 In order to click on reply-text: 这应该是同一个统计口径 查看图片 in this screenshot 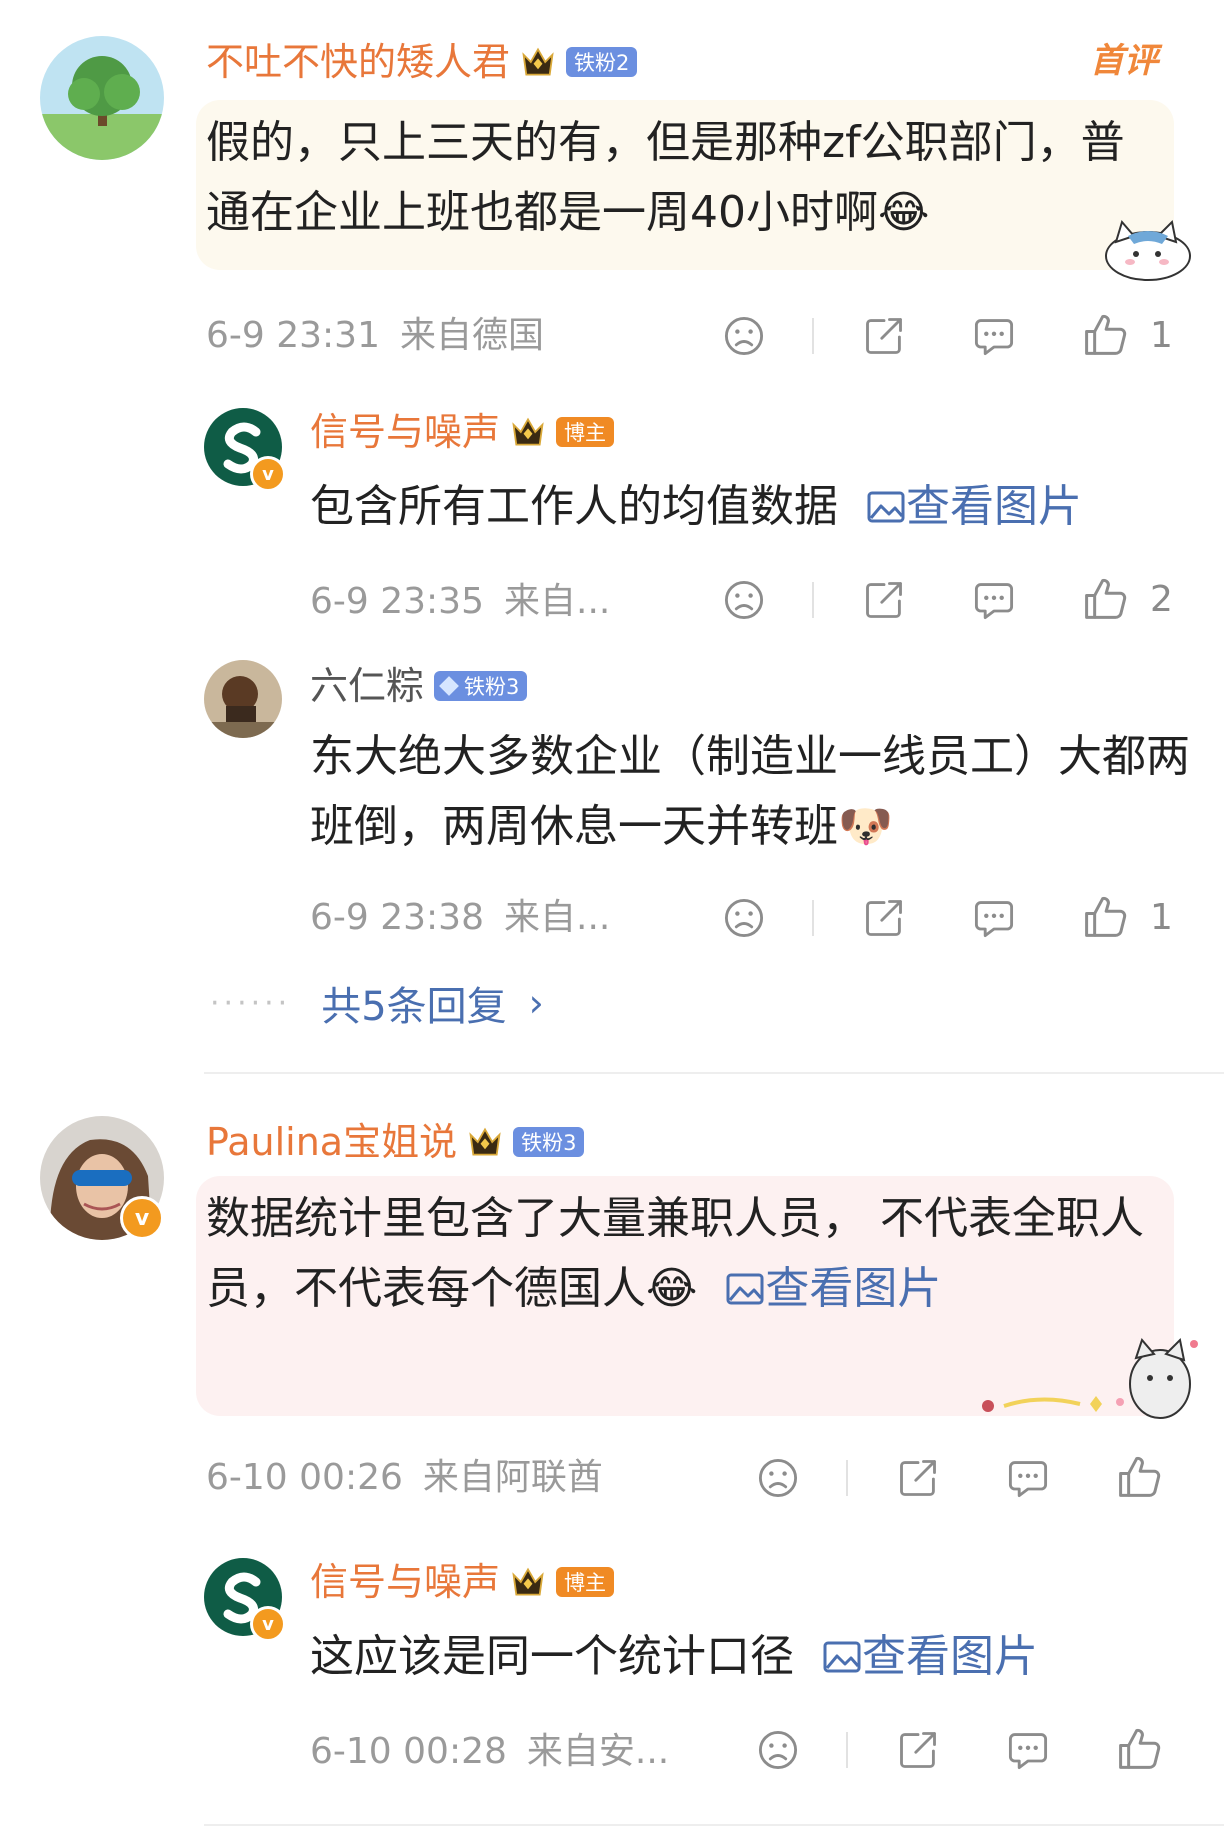, I will do `click(750, 1657)`.